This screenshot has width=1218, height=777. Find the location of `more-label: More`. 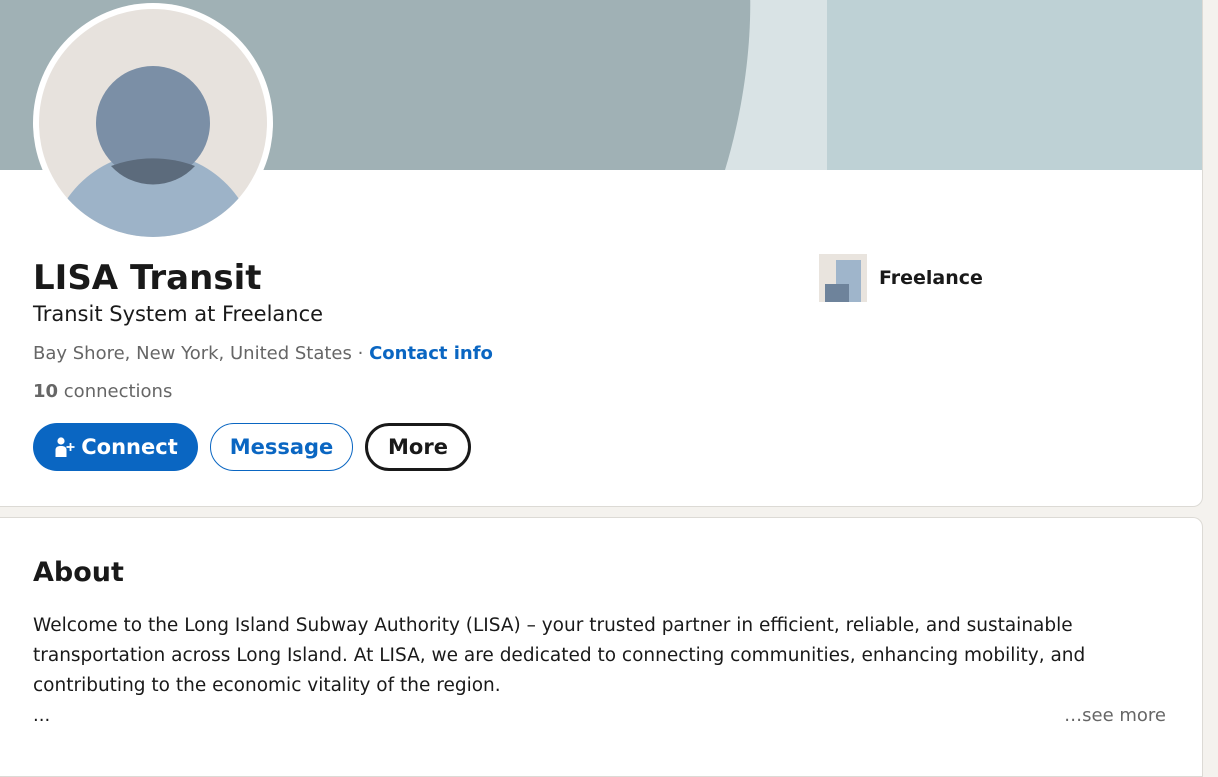

more-label: More is located at coordinates (418, 447).